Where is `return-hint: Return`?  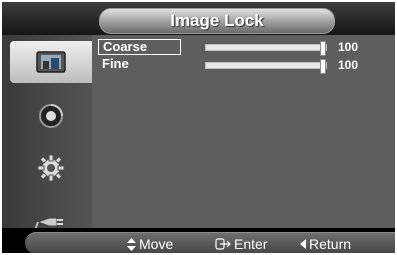
return-hint: Return is located at coordinates (325, 244).